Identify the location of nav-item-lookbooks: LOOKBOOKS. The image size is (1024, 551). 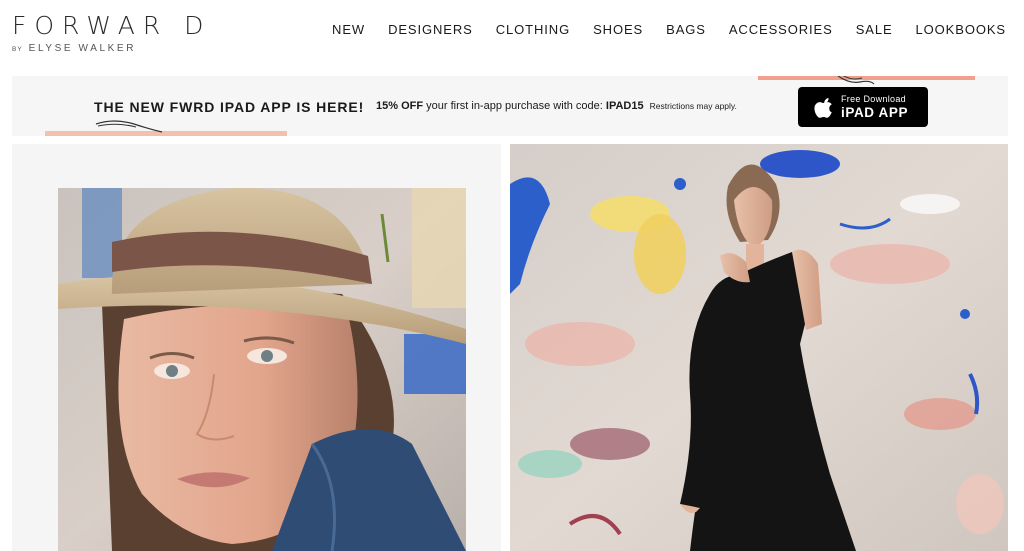
(961, 30).